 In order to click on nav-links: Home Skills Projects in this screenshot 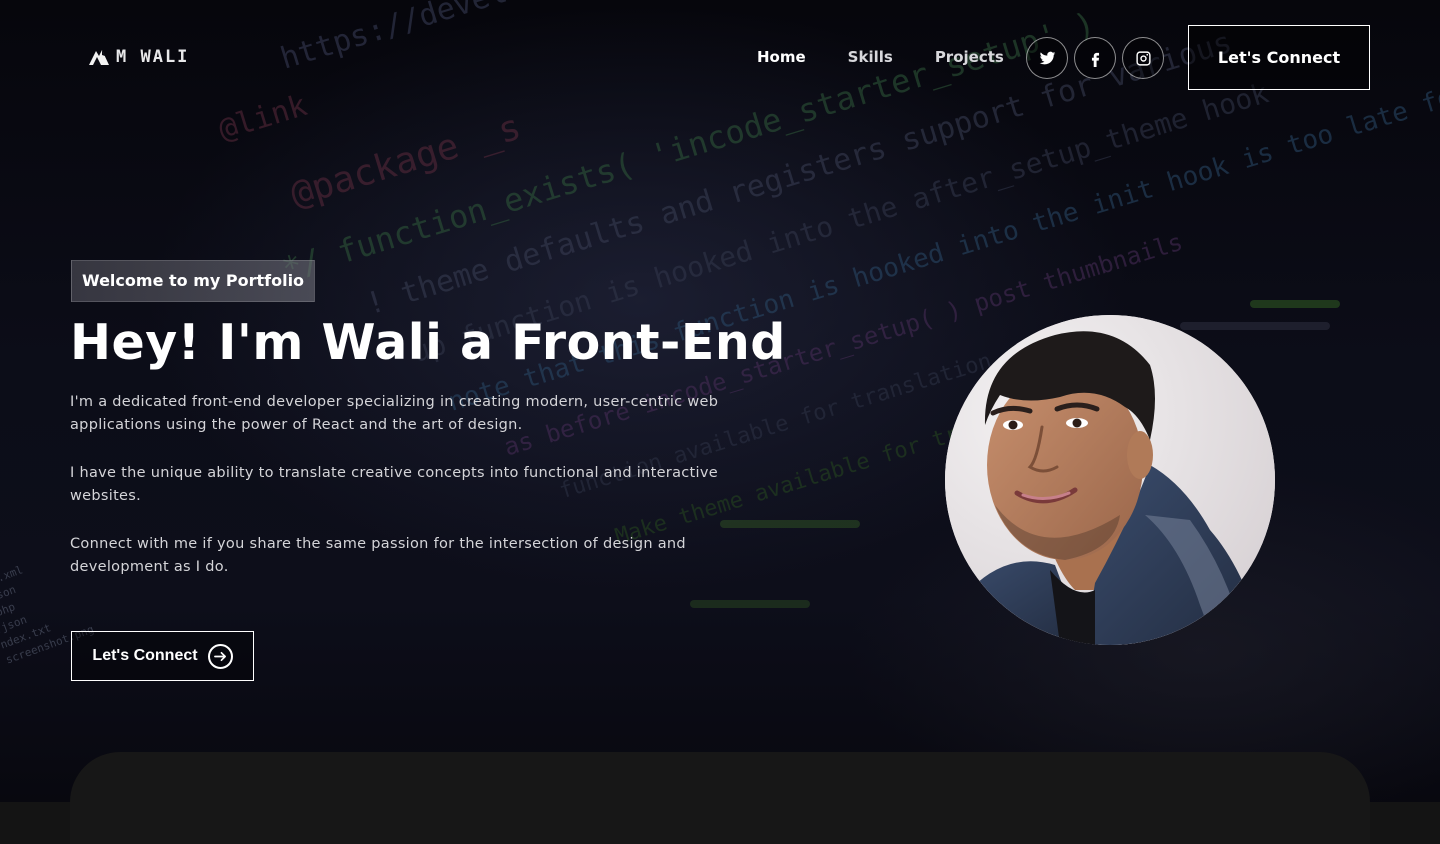, I will do `click(880, 57)`.